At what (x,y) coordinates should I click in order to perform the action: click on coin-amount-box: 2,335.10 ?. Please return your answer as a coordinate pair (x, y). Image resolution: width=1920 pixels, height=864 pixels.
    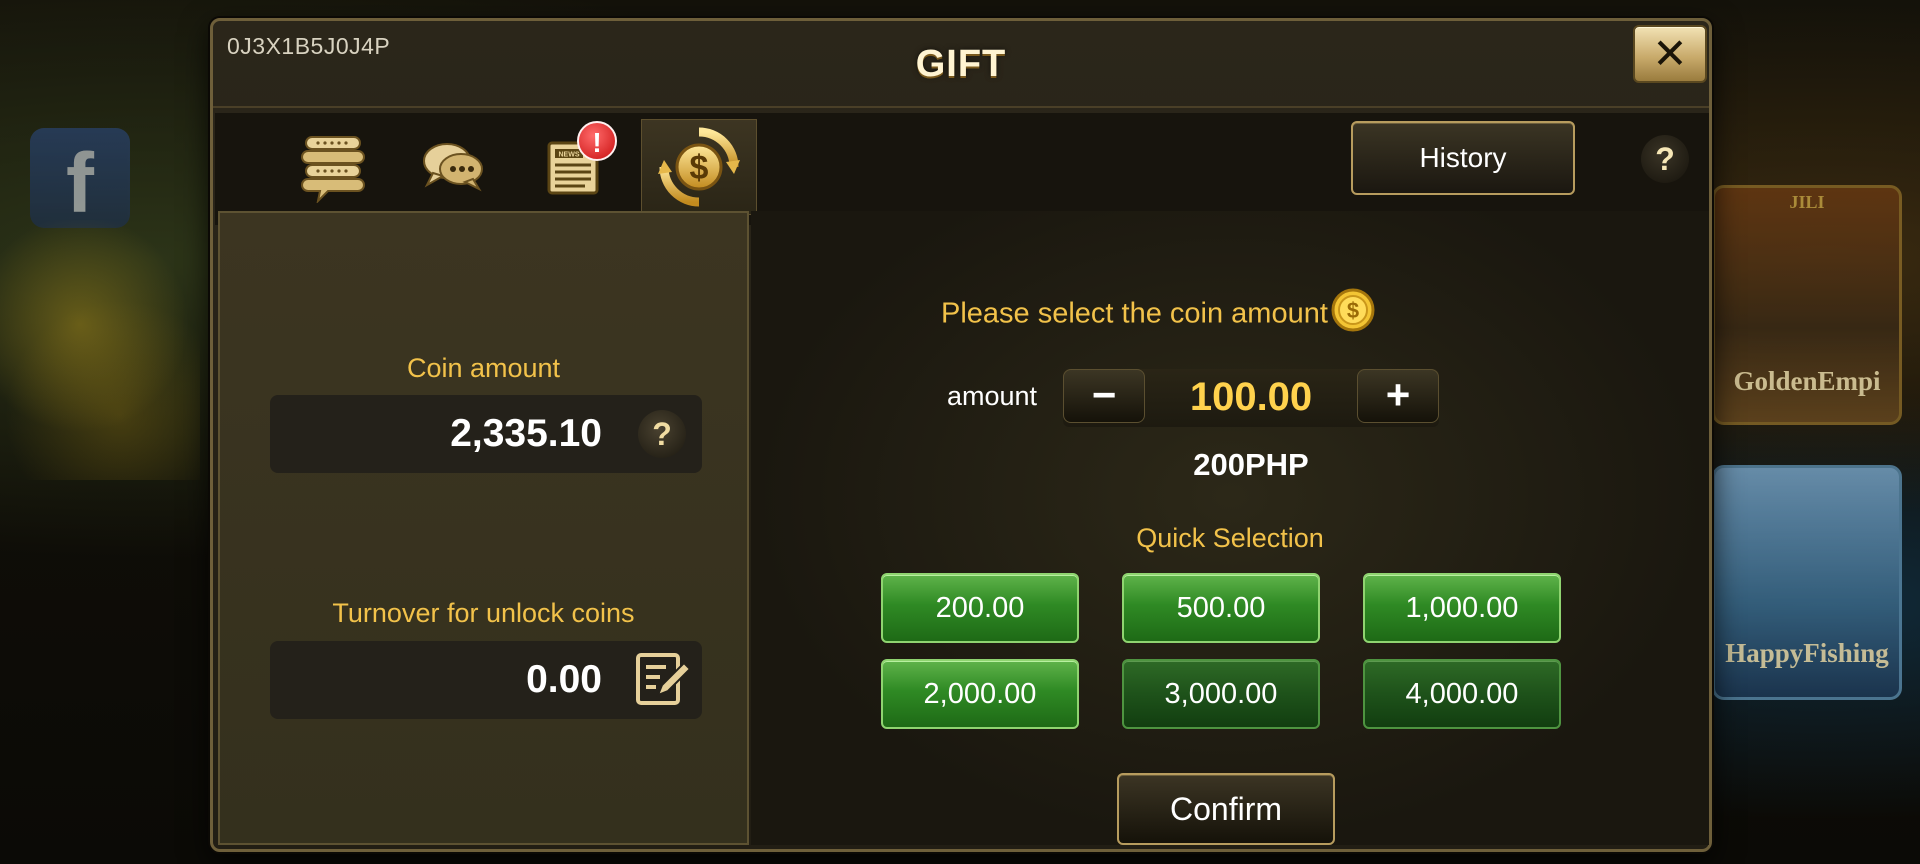
    Looking at the image, I should click on (486, 434).